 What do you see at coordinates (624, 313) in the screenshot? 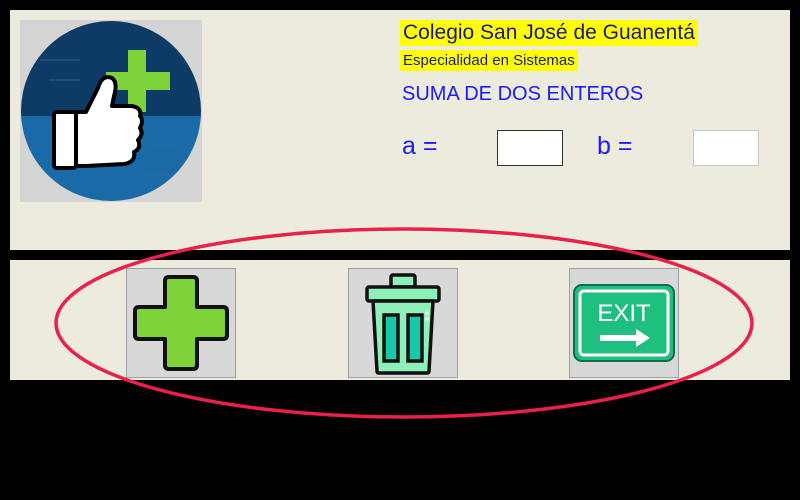
I see `exit-sign-label: EXIT` at bounding box center [624, 313].